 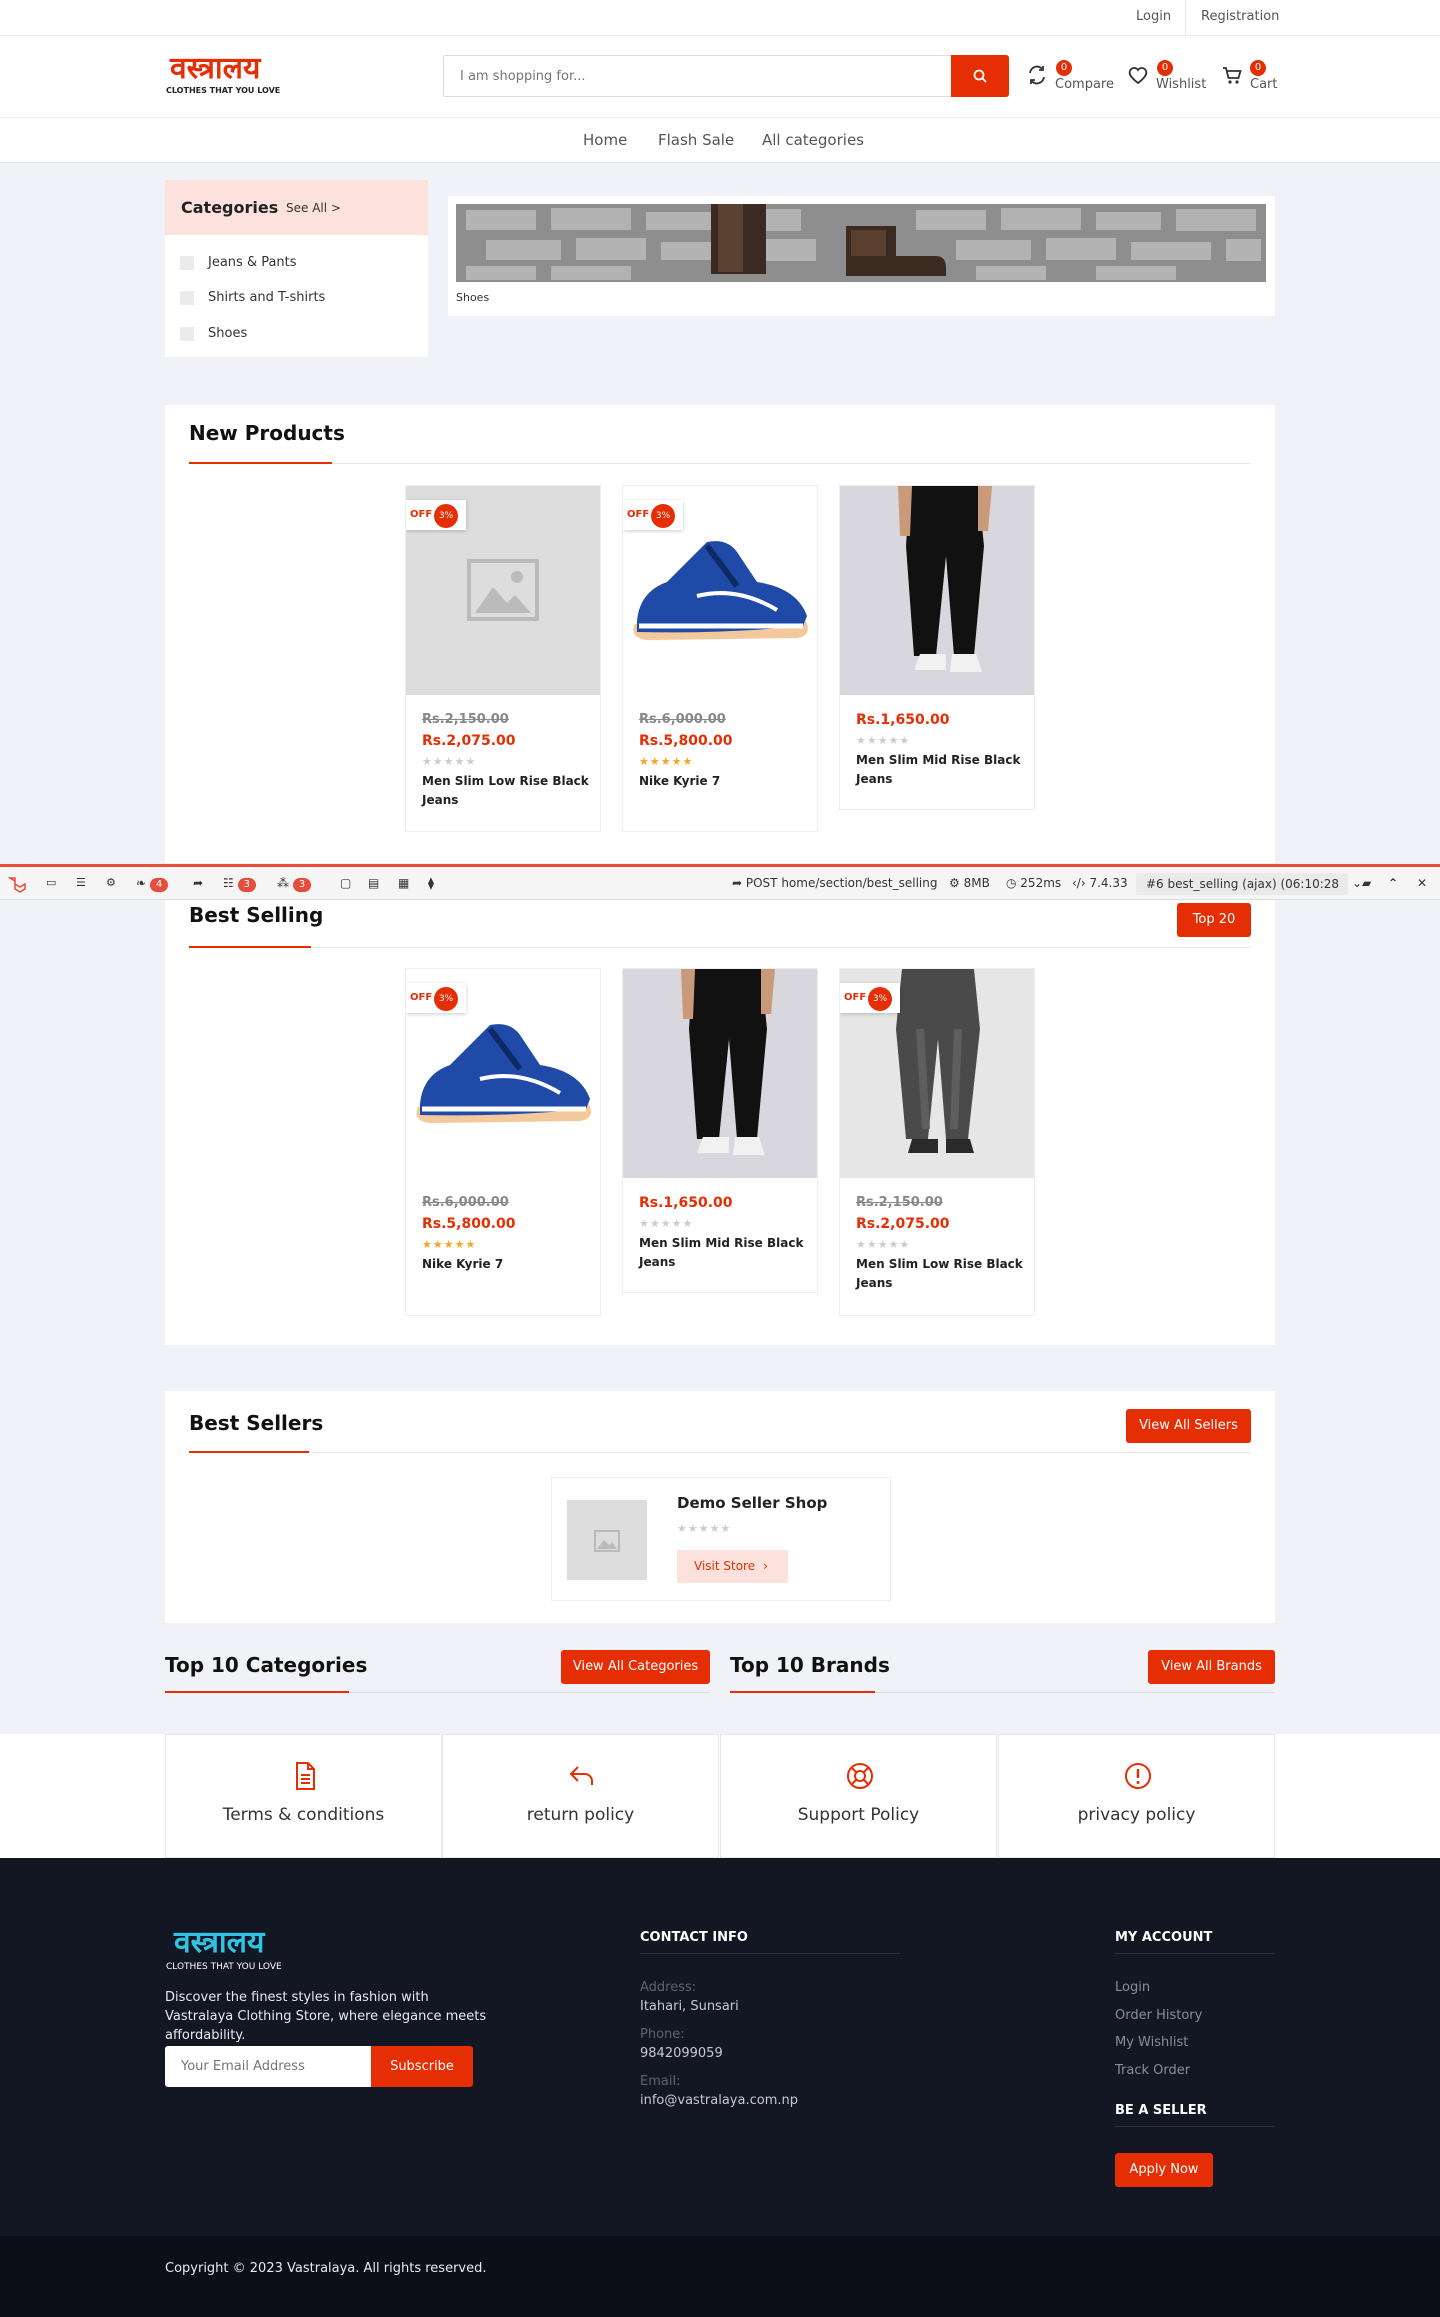 I want to click on privacy-policy-link: privacy policy, so click(x=1136, y=1796).